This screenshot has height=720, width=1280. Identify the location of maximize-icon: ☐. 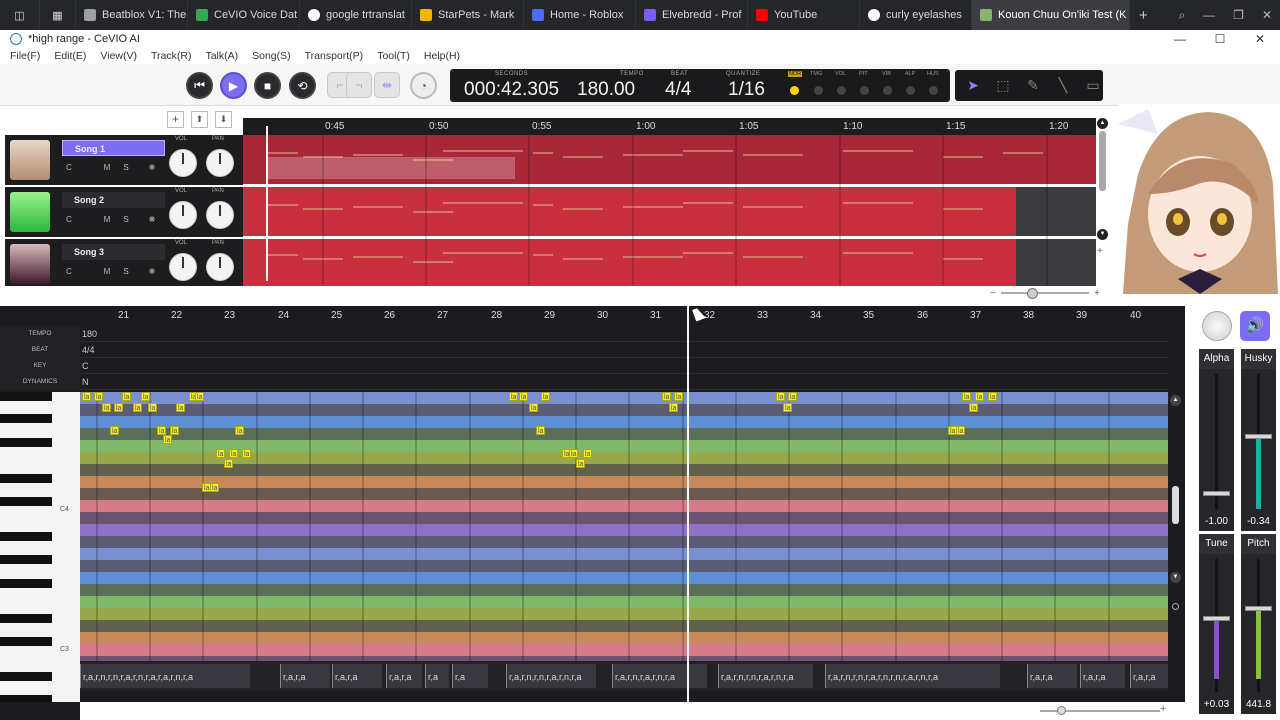
(1220, 39).